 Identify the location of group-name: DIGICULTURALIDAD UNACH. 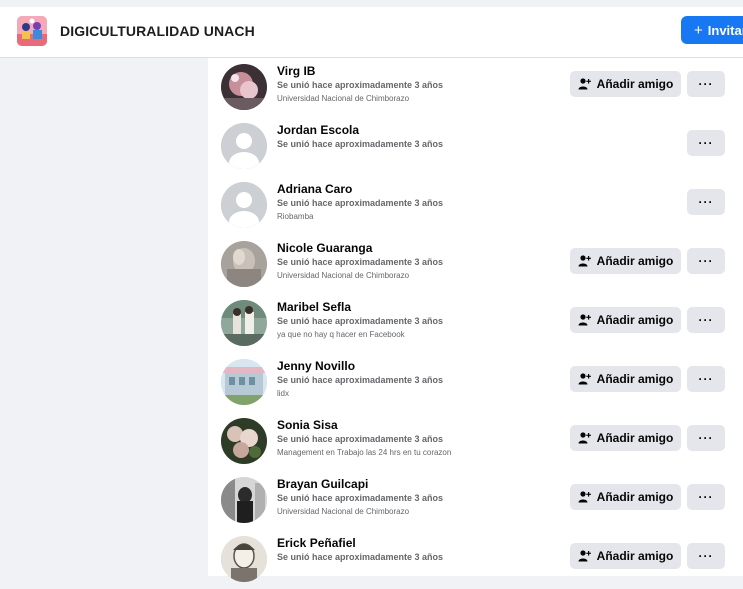
(157, 31).